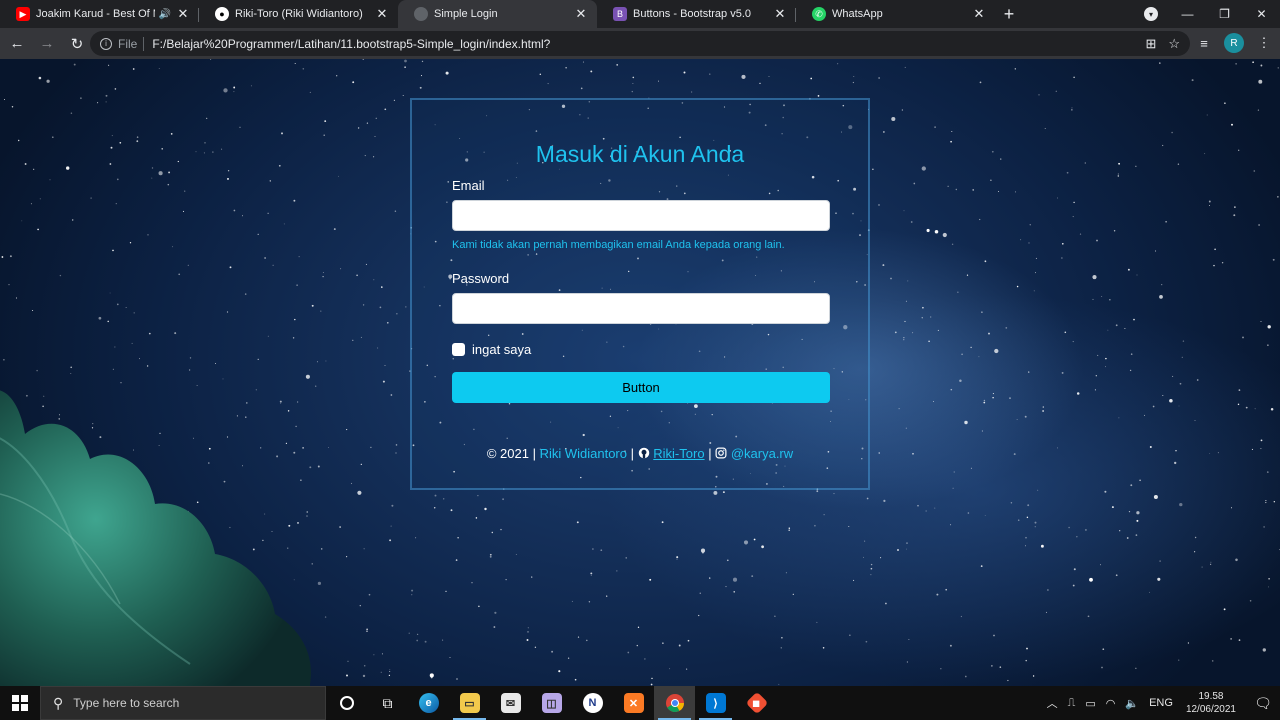 The width and height of the screenshot is (1280, 720). What do you see at coordinates (857, 14) in the screenshot?
I see `tab-title: WhatsApp` at bounding box center [857, 14].